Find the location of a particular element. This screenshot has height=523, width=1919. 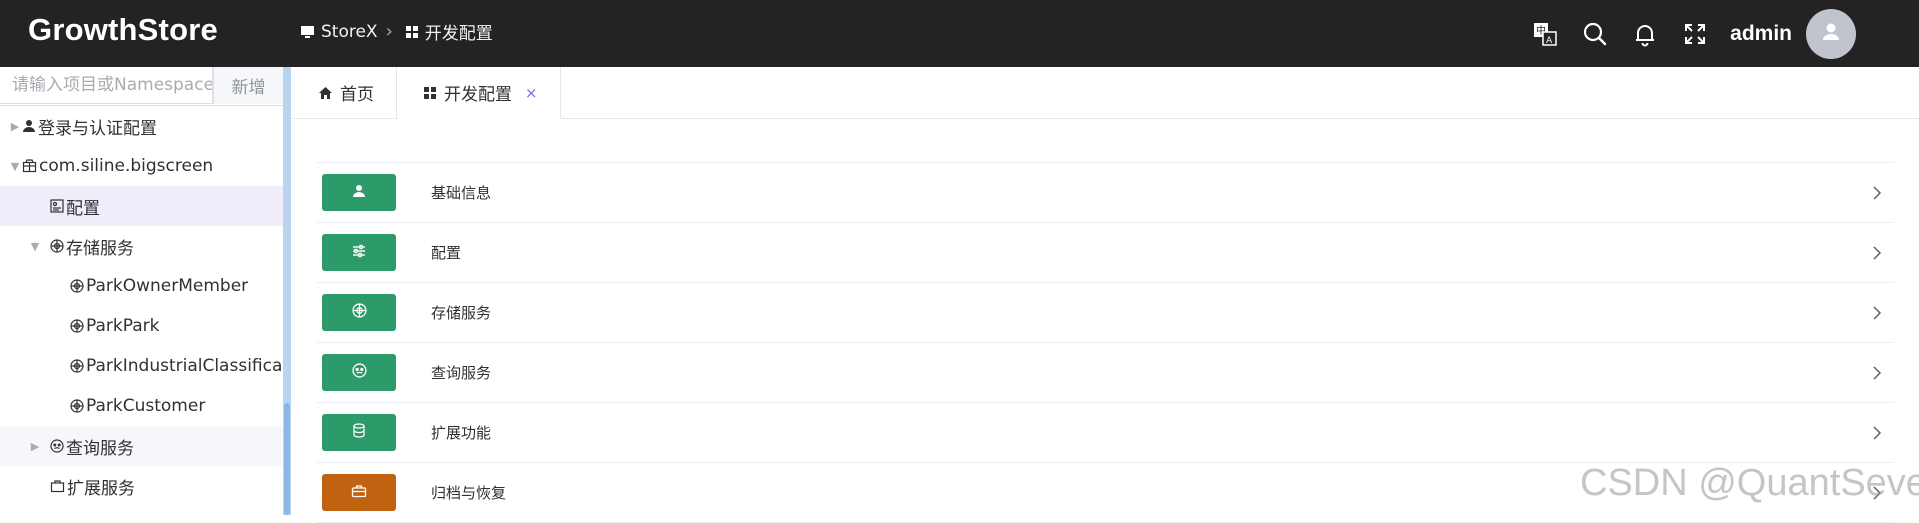

home-icon is located at coordinates (325, 93).